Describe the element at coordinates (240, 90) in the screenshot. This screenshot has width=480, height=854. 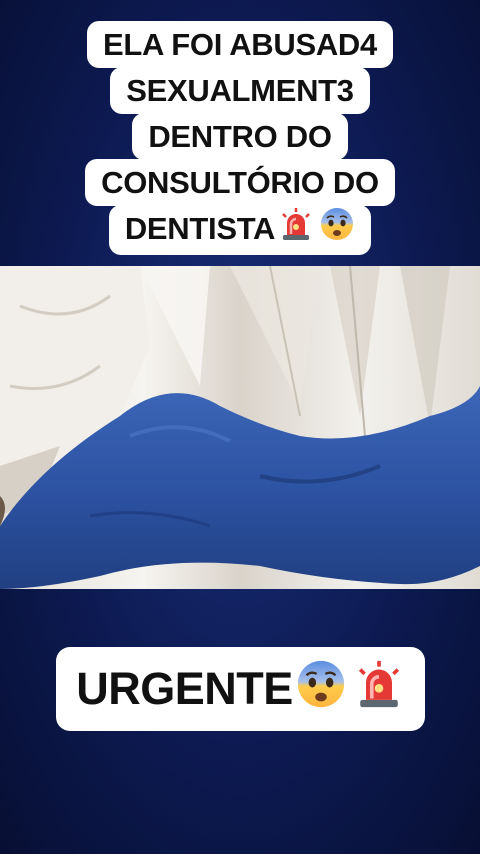
I see `caption-line-2: SEXUALMENT3` at that location.